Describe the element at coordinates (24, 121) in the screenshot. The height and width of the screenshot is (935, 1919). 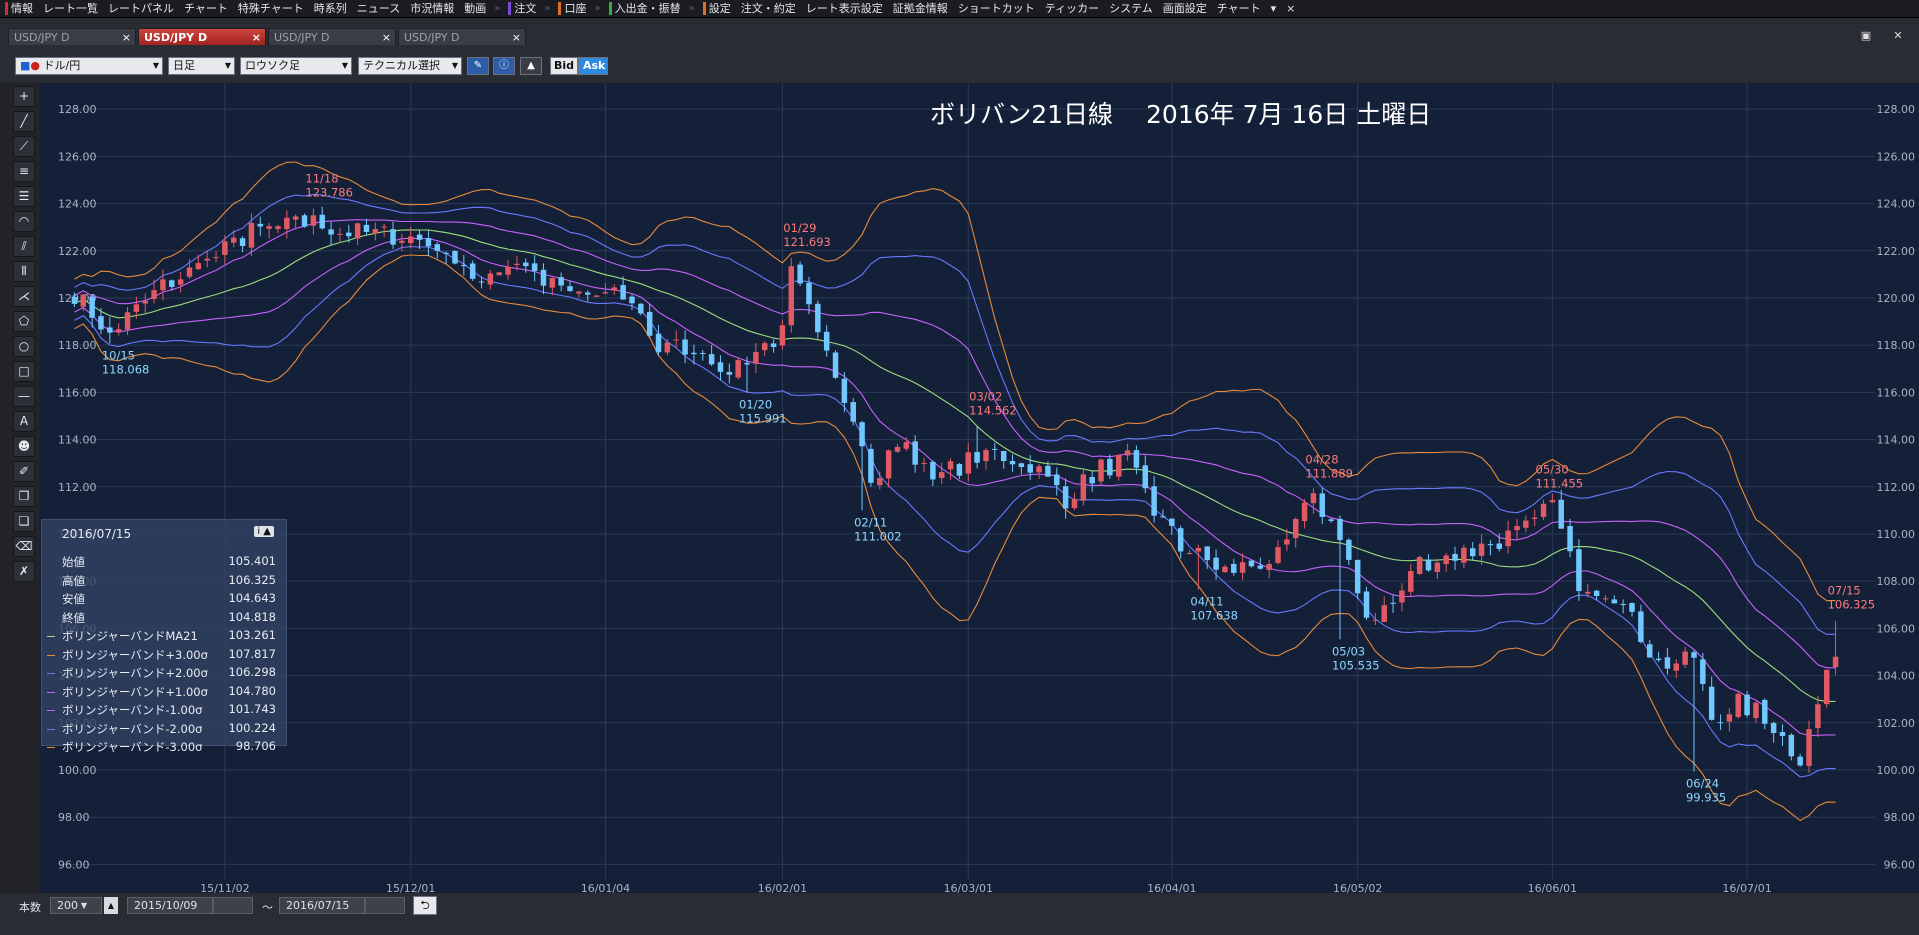
I see `trendline-icon: ╱` at that location.